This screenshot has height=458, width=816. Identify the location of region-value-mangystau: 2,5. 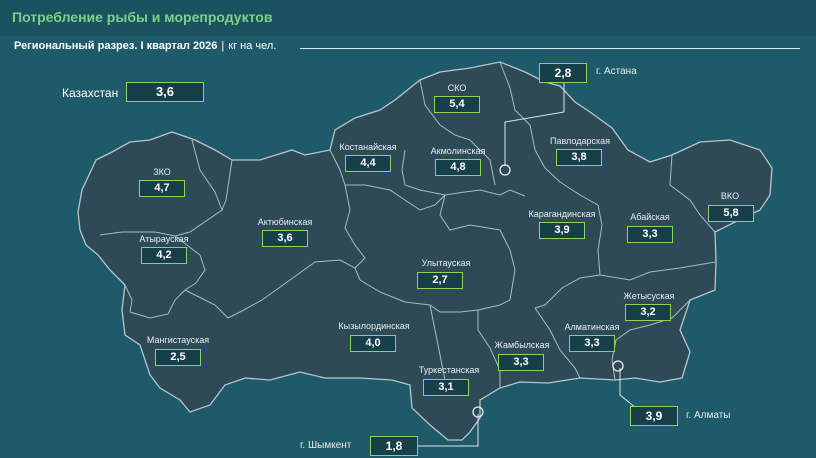
(178, 357).